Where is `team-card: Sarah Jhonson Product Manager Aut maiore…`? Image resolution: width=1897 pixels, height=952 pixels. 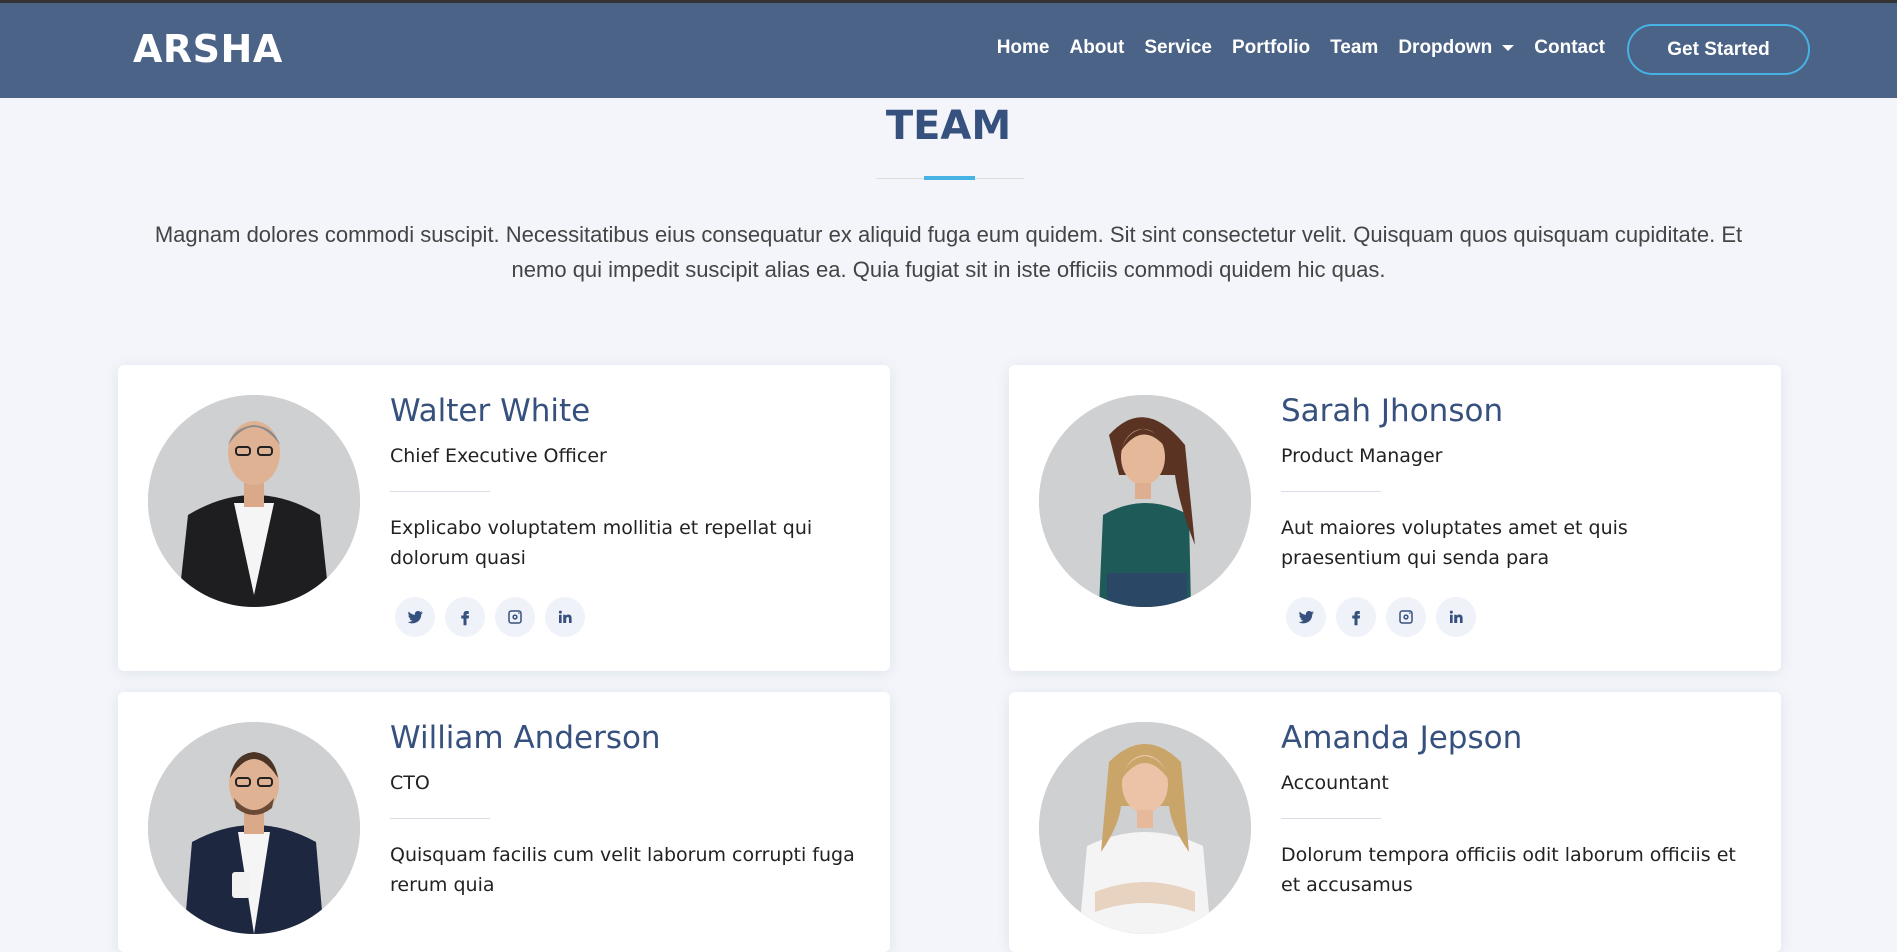
team-card: Sarah Jhonson Product Manager Aut maiore… is located at coordinates (1395, 518).